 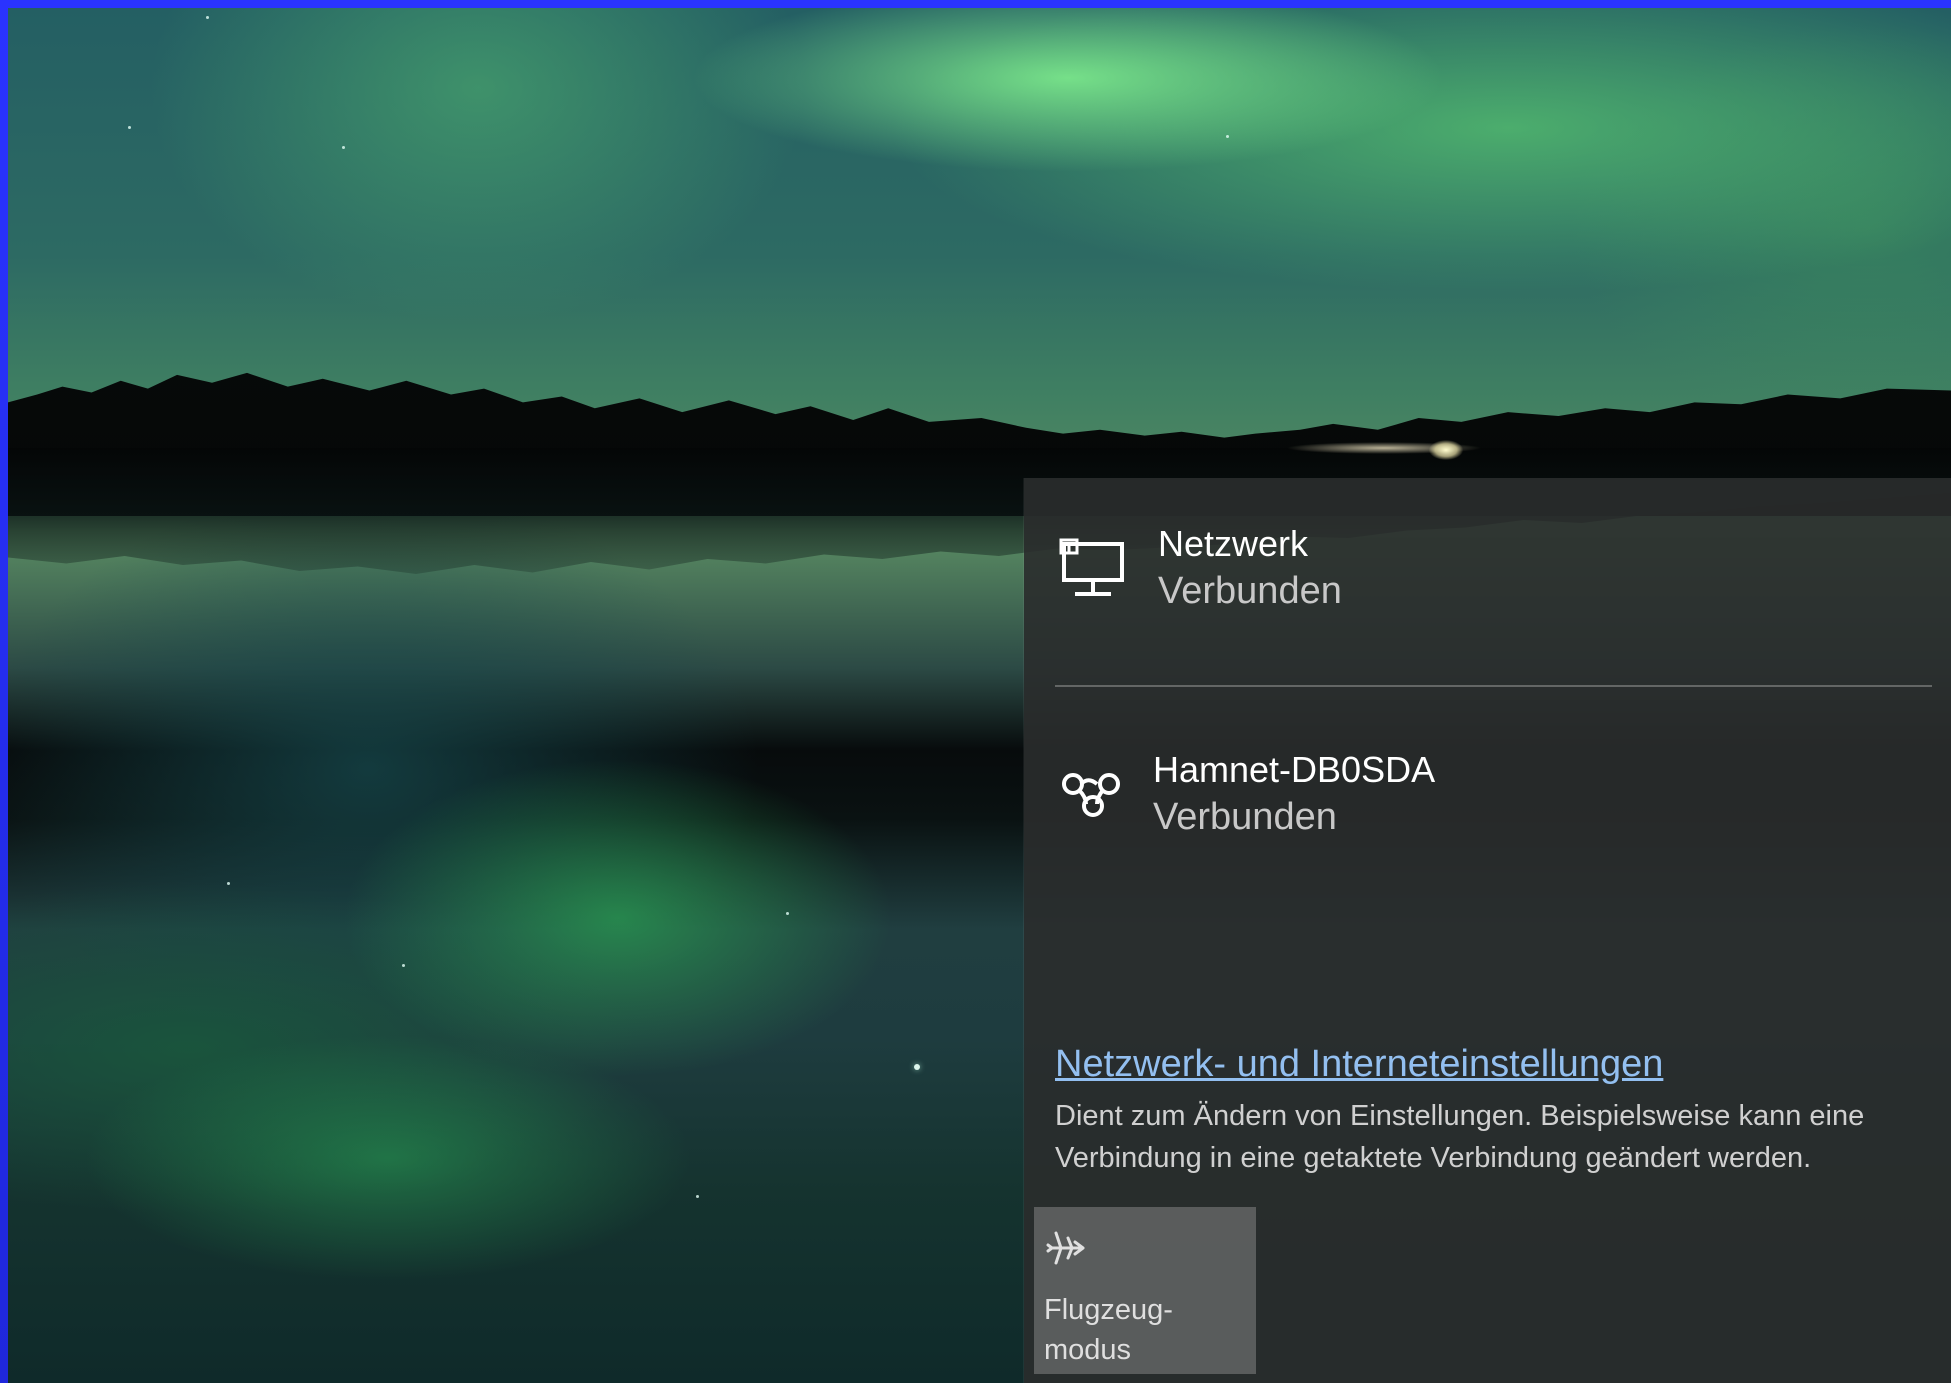 I want to click on shore-light, so click(x=1364, y=448).